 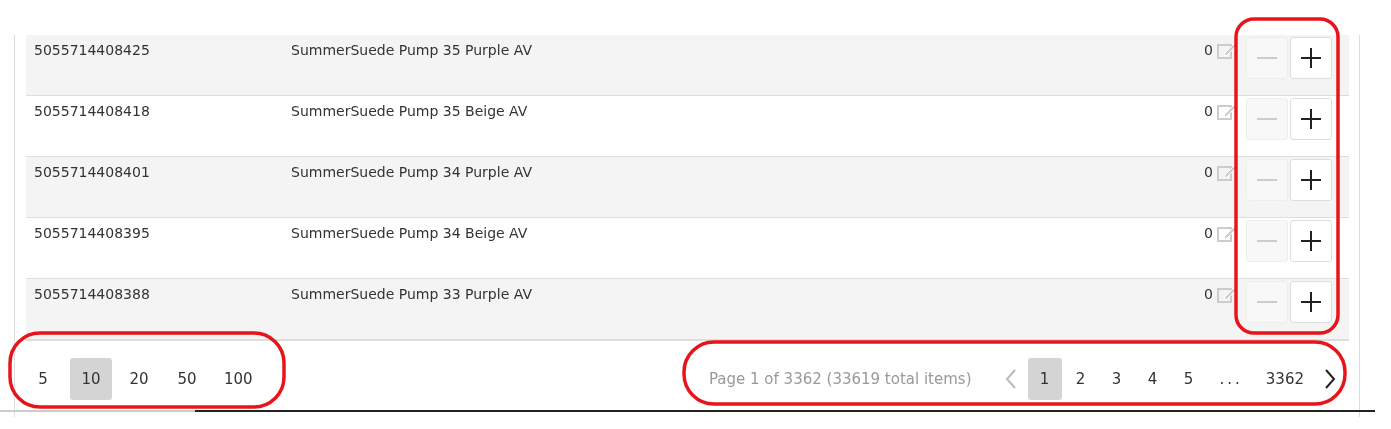 I want to click on barcode-cell-text: 5055714408418, so click(x=92, y=111).